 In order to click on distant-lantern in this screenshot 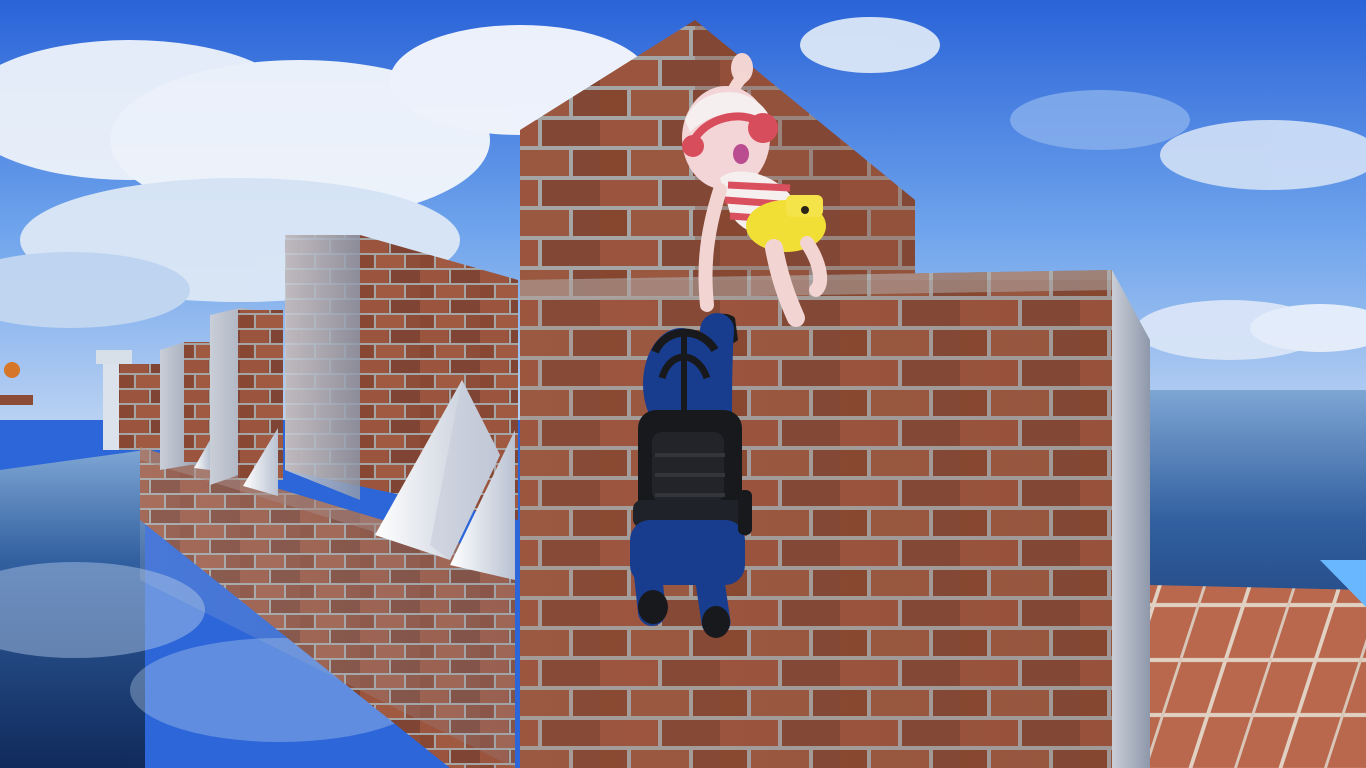, I will do `click(12, 370)`.